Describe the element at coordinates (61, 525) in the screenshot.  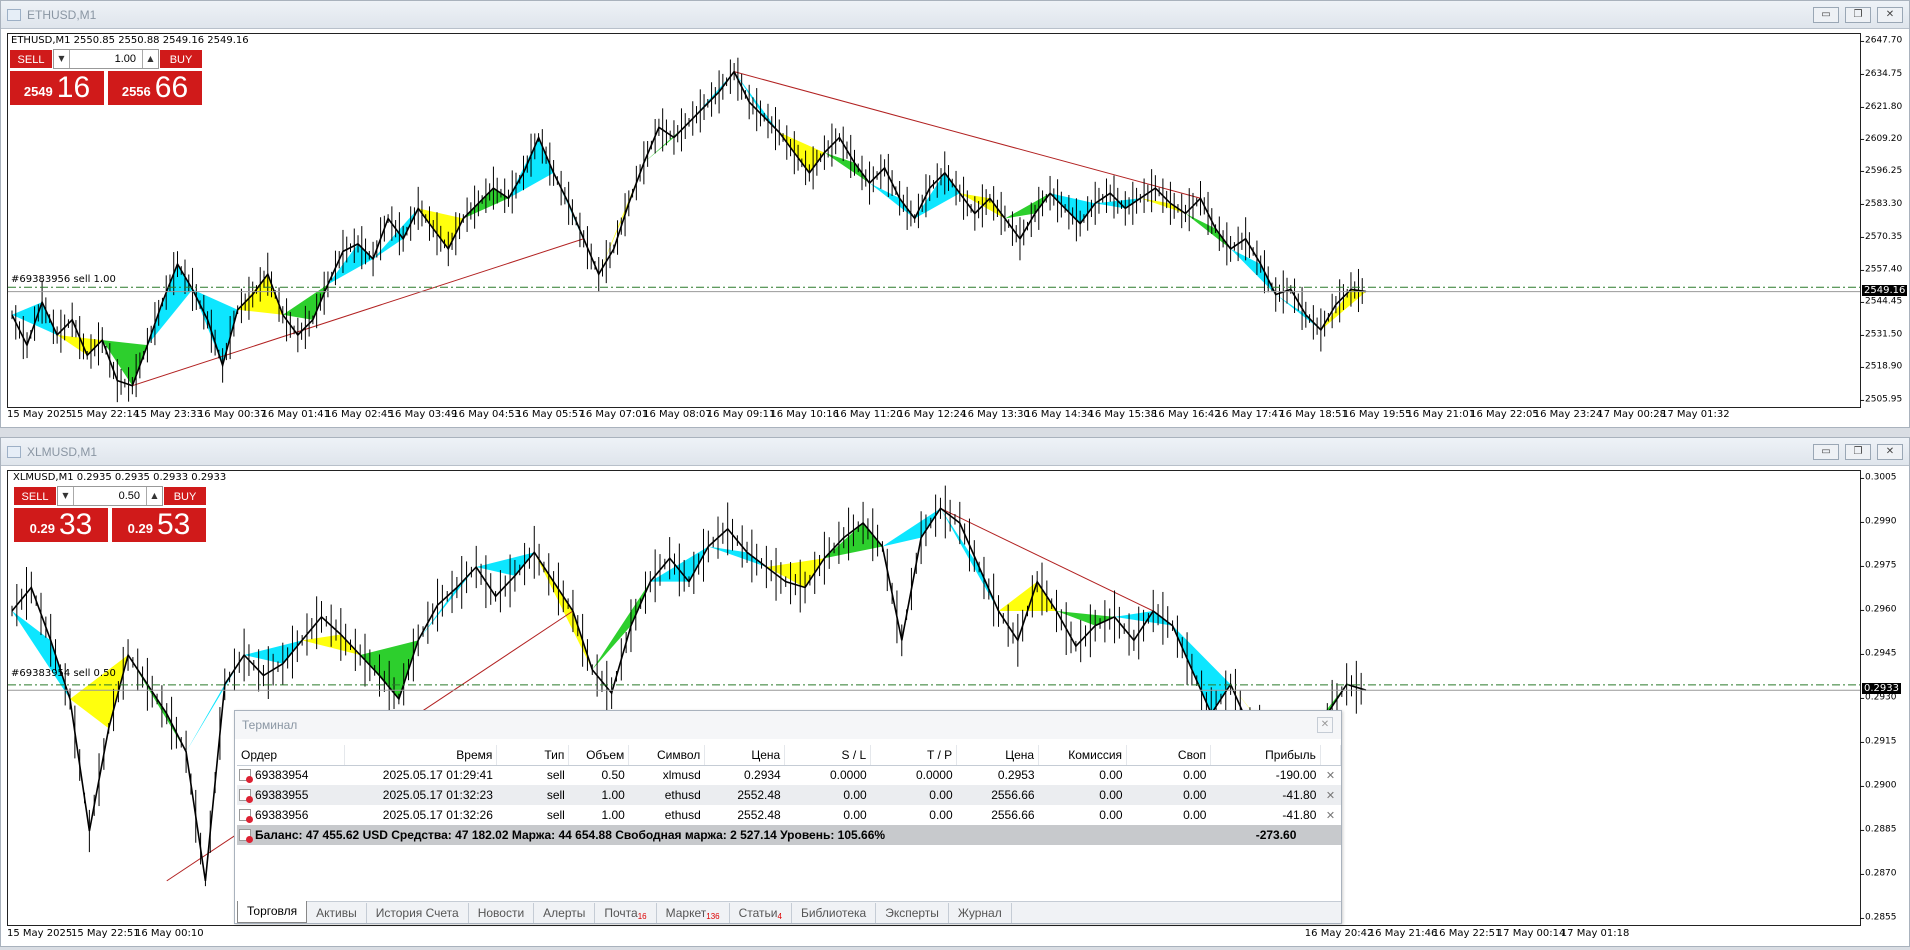
I see `sell-price-button: 0.29 33` at that location.